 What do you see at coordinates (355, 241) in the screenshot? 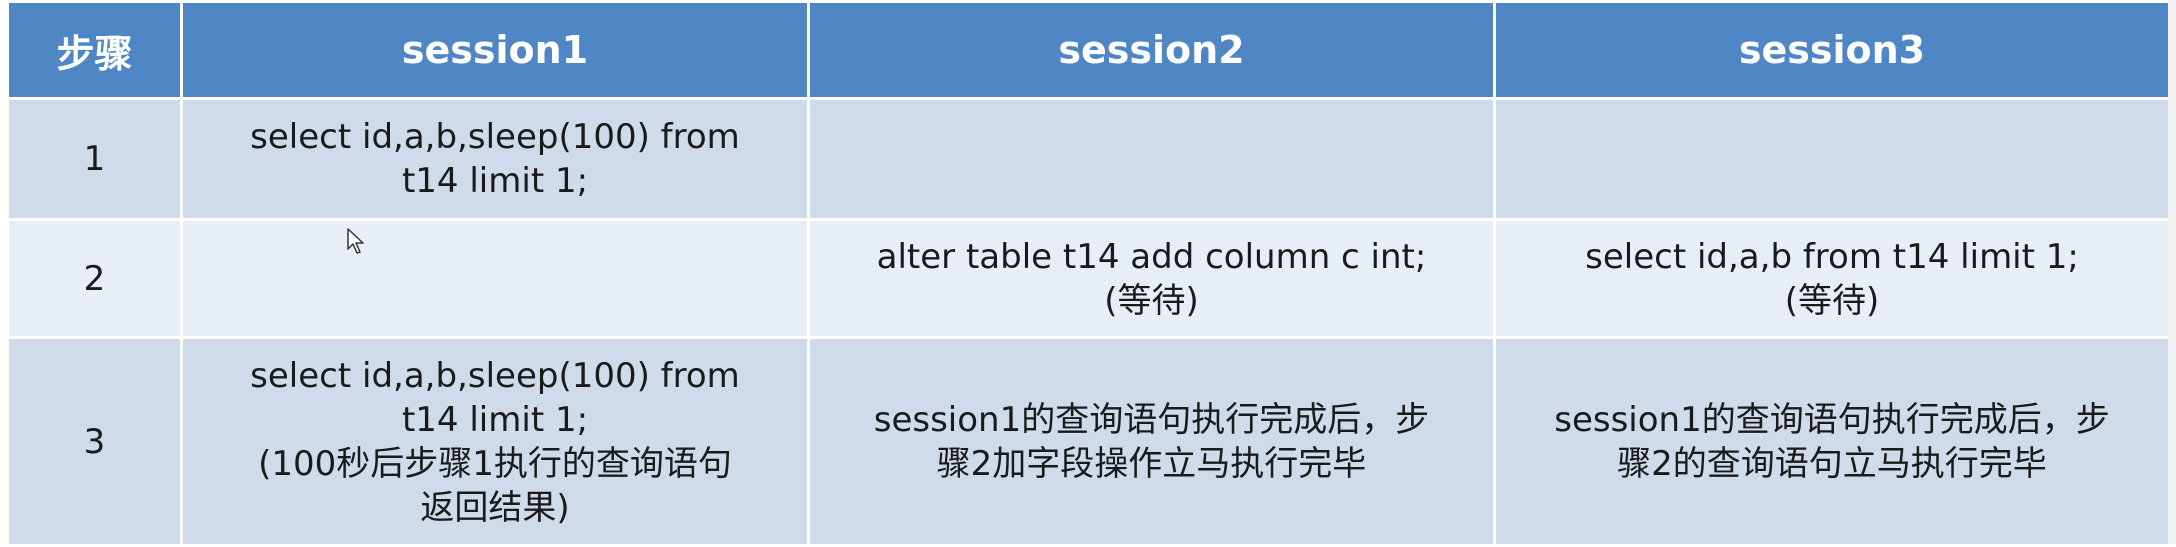
I see `mouse-cursor-icon` at bounding box center [355, 241].